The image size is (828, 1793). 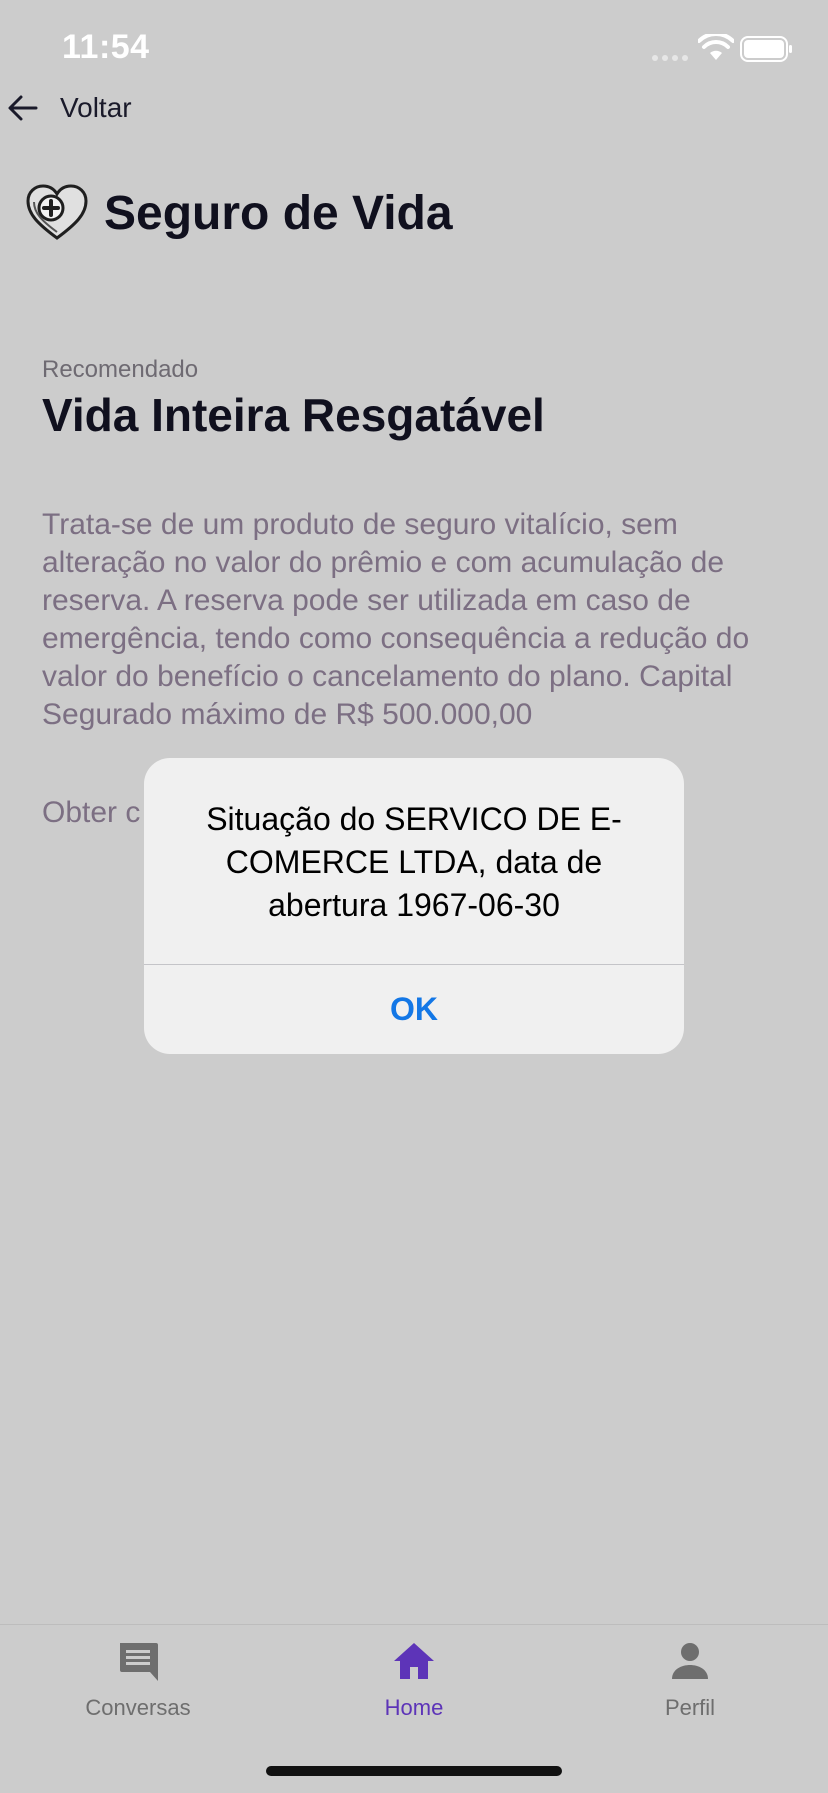 I want to click on tab-home: Home, so click(x=414, y=1680).